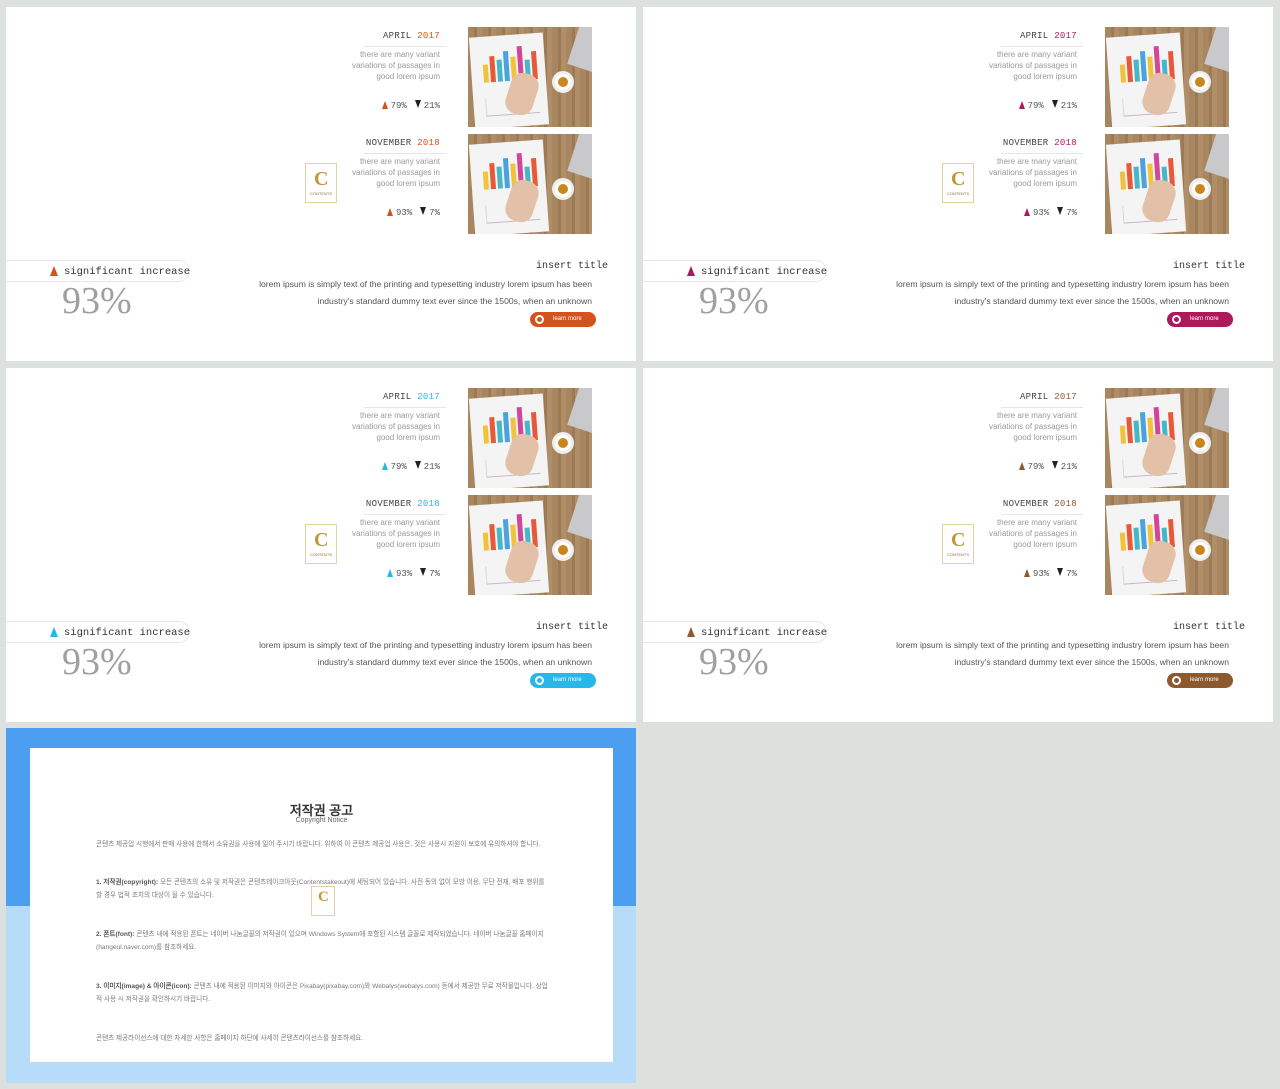 This screenshot has width=1280, height=1089. What do you see at coordinates (127, 882) in the screenshot?
I see `notice-heading: 1. 저작권(copyright):` at bounding box center [127, 882].